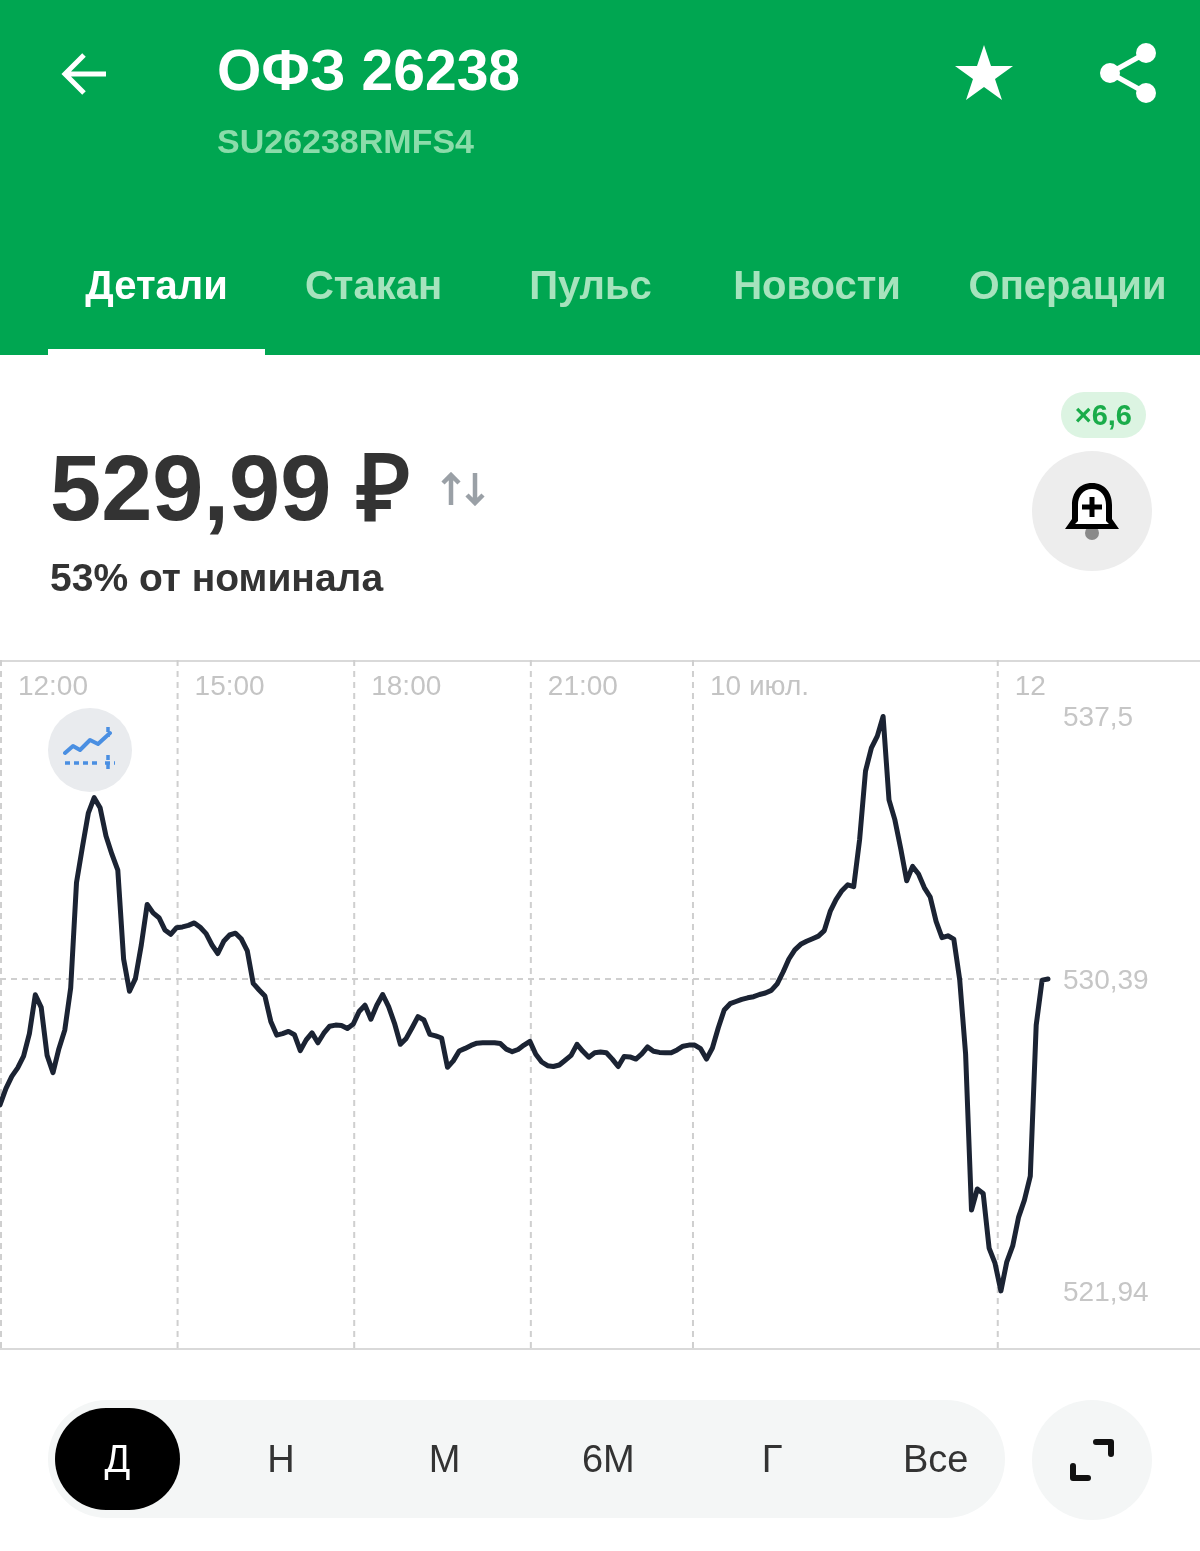 Image resolution: width=1200 pixels, height=1551 pixels. Describe the element at coordinates (1098, 717) in the screenshot. I see `y-axis-label: 537,5` at that location.